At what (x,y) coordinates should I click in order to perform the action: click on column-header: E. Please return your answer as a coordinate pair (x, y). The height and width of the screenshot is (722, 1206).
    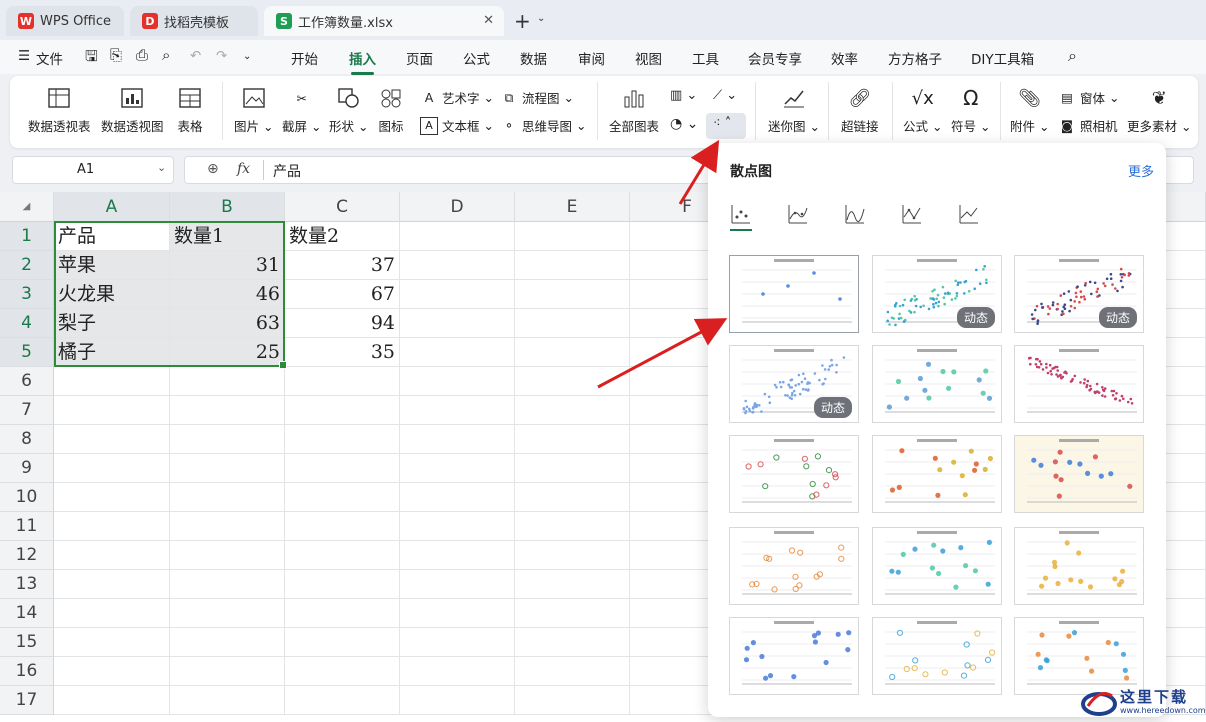
    Looking at the image, I should click on (572, 207).